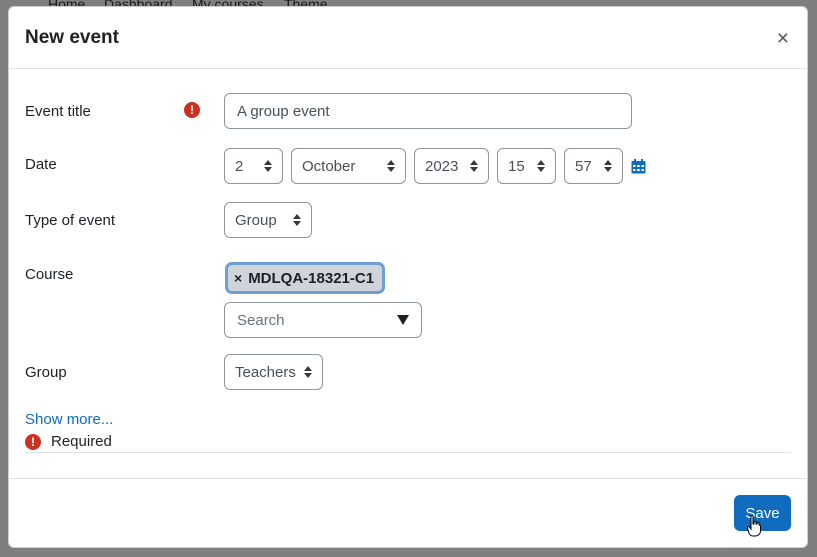  I want to click on divider, so click(408, 452).